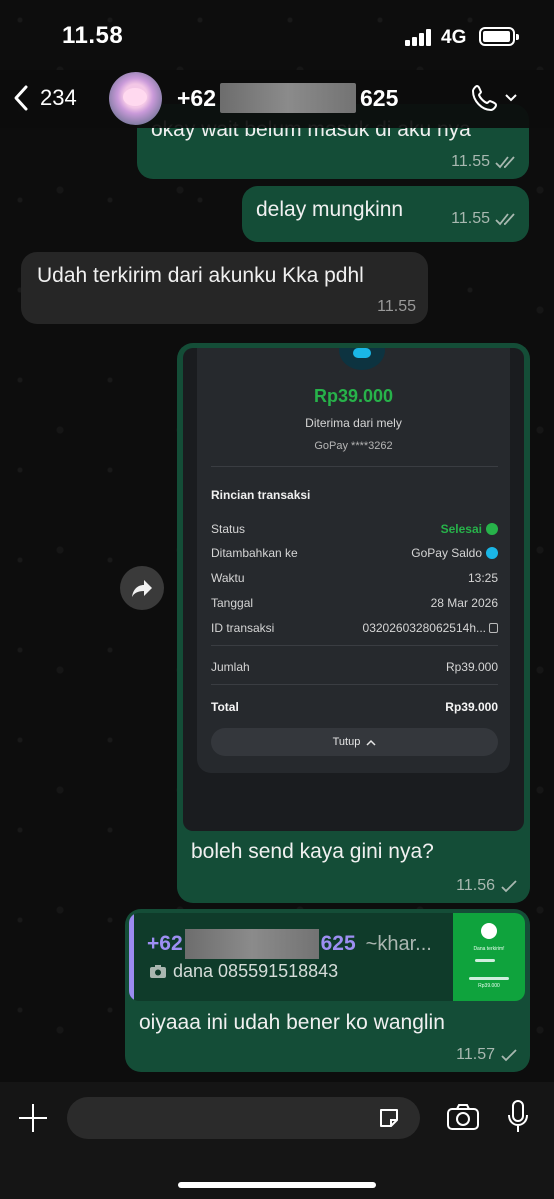 This screenshot has width=554, height=1199. Describe the element at coordinates (346, 742) in the screenshot. I see `close-label: Tutup` at that location.